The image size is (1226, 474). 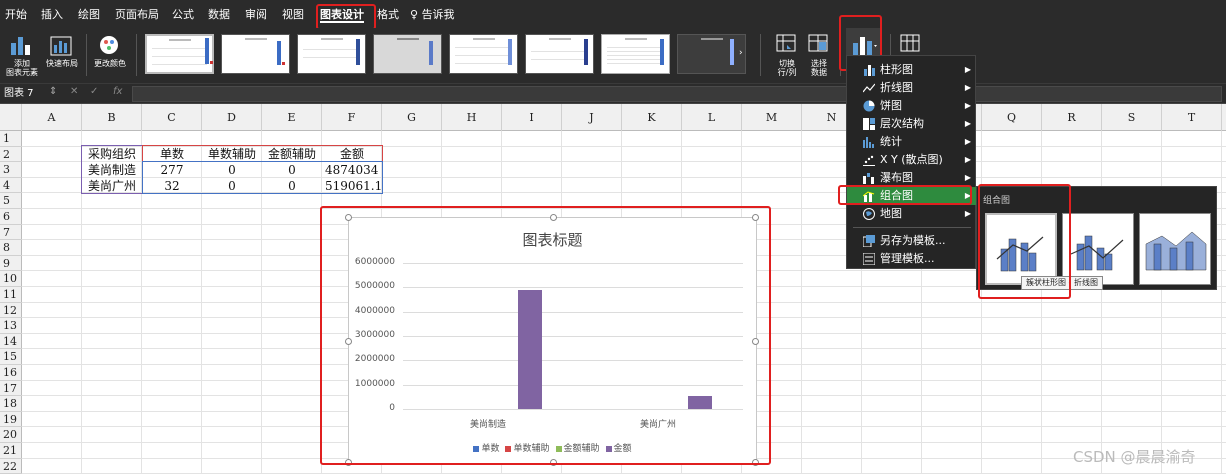 What do you see at coordinates (1175, 249) in the screenshot?
I see `stacked-area-column-option` at bounding box center [1175, 249].